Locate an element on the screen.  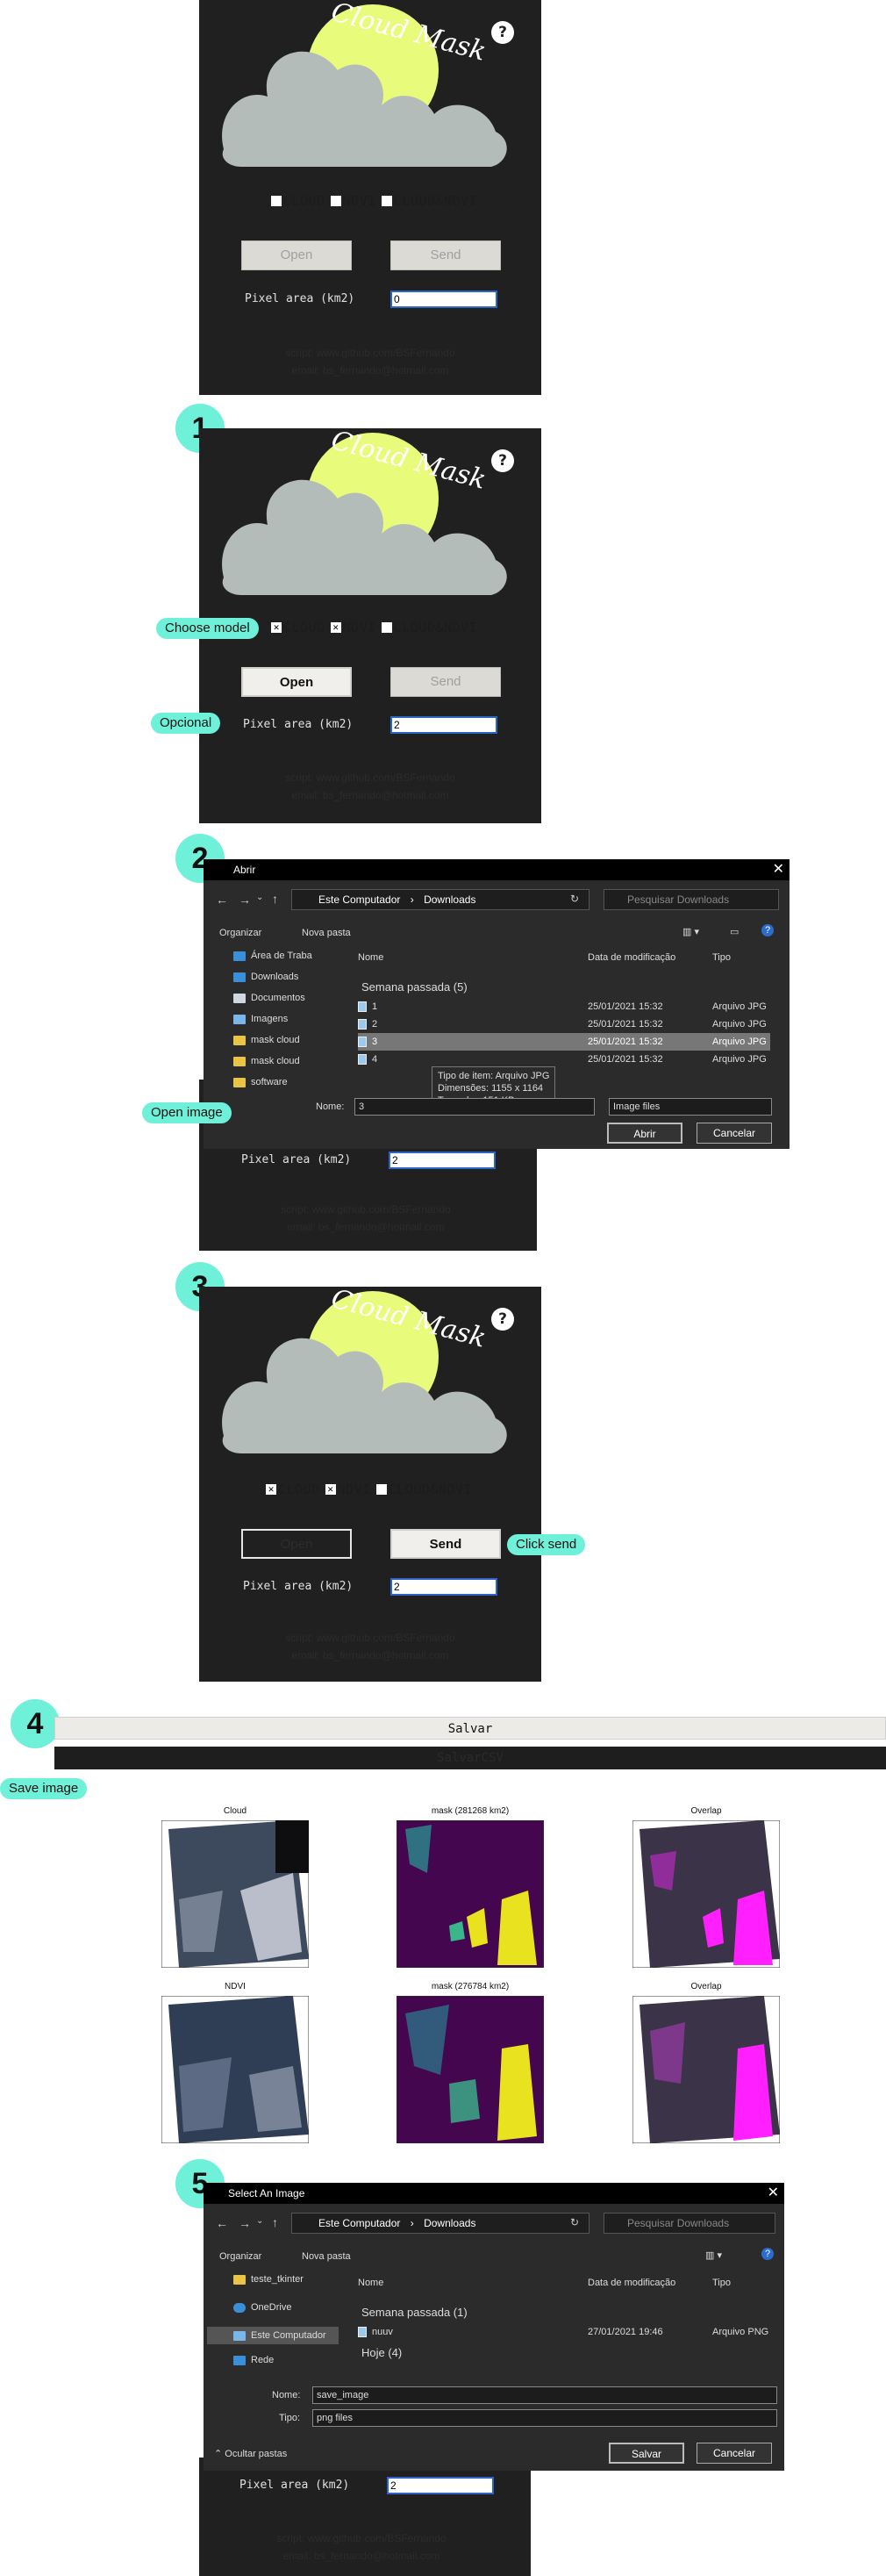
sidebar-item-onedrive: OneDrive is located at coordinates (262, 2307).